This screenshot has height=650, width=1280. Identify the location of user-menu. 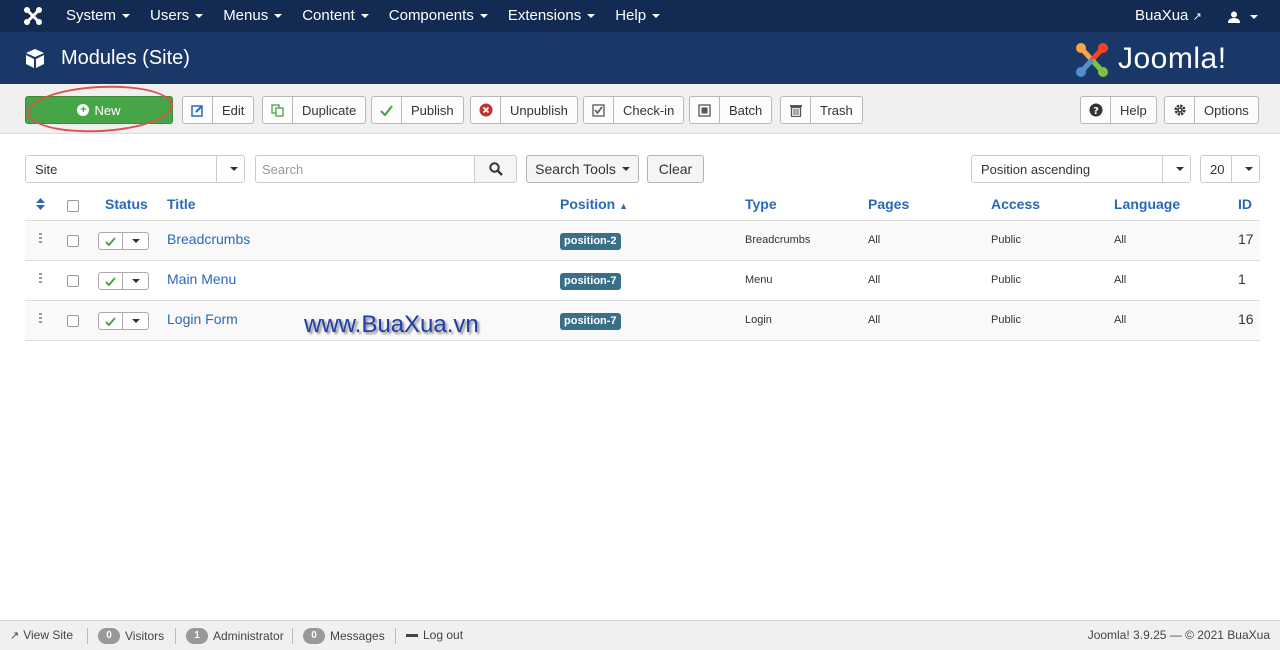
(1243, 16).